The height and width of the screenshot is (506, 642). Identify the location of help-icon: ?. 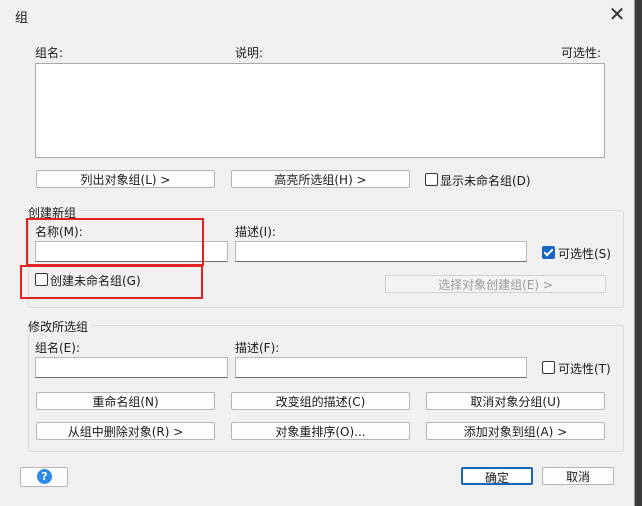
(44, 476).